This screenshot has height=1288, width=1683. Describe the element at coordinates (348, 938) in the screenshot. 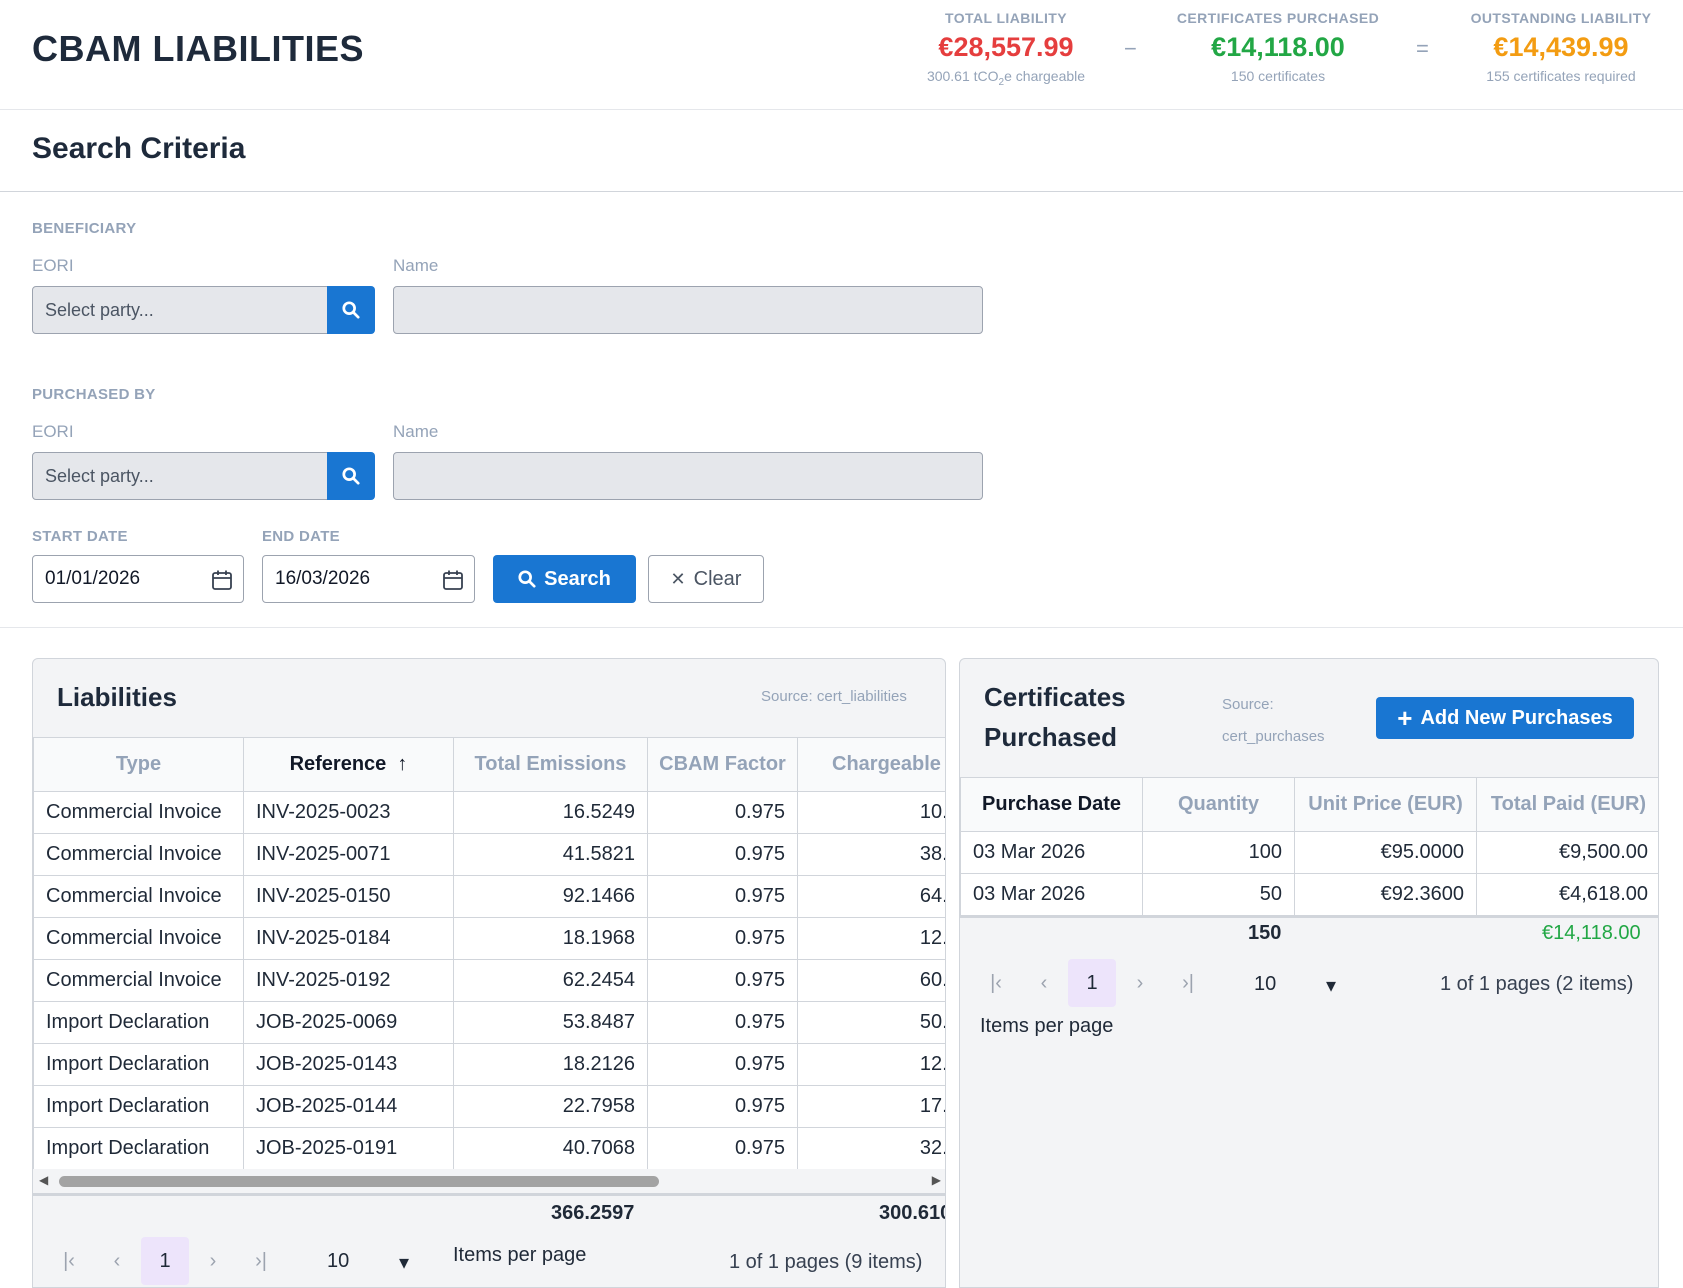

I see `table-cell: INV-2025-0184` at that location.